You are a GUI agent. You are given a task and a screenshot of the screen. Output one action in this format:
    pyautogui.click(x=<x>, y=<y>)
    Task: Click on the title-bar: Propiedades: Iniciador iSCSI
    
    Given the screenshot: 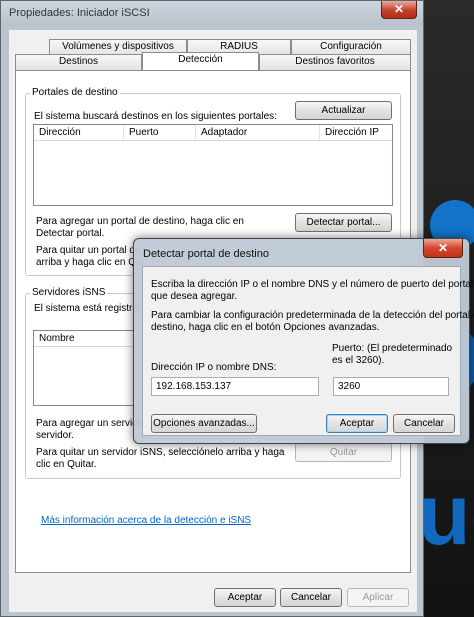 What is the action you would take?
    pyautogui.click(x=212, y=13)
    